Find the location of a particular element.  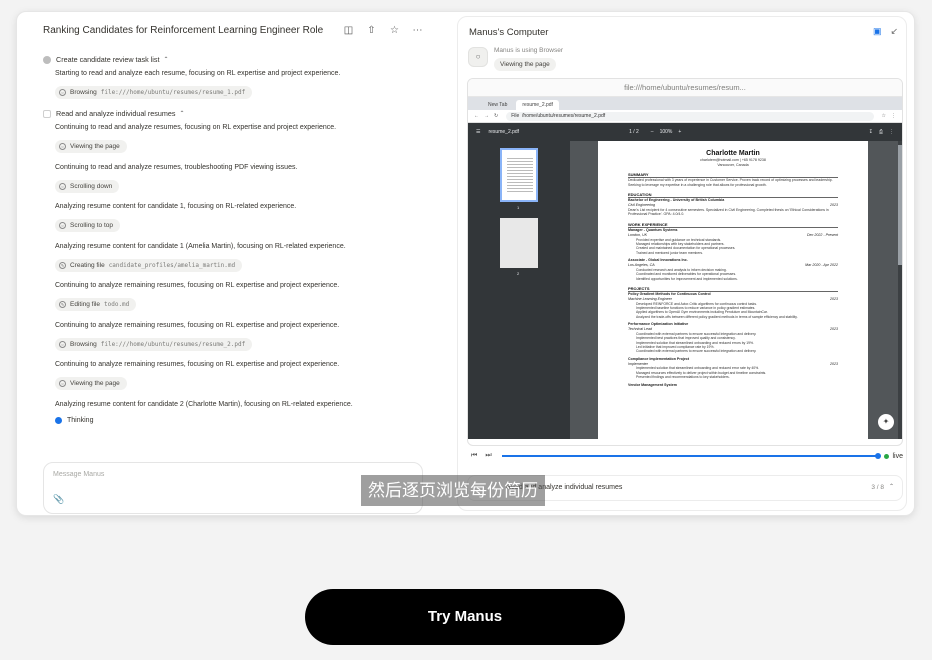

forward-icon: → is located at coordinates (486, 116).